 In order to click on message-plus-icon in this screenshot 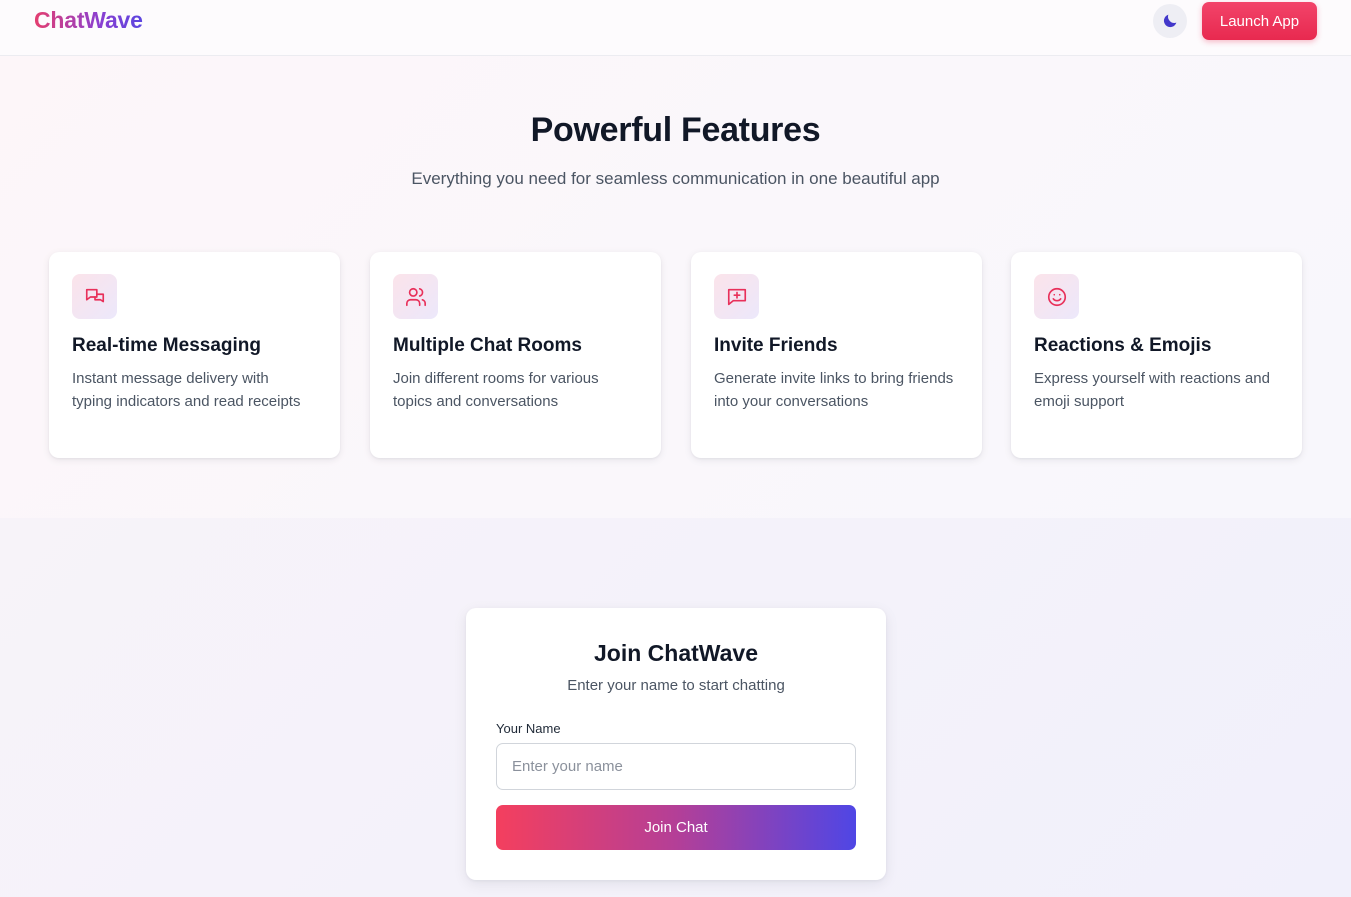, I will do `click(736, 296)`.